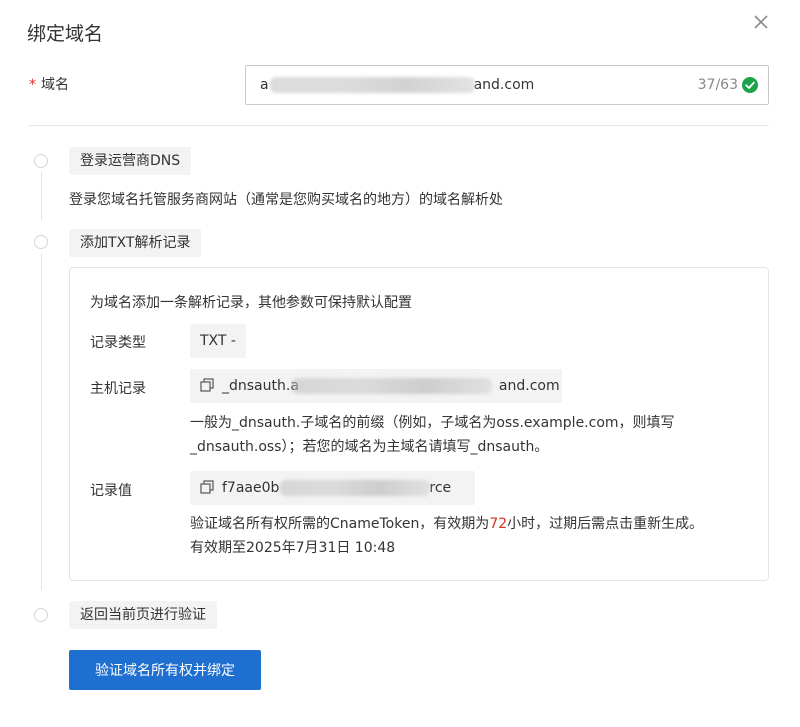 Image resolution: width=800 pixels, height=727 pixels. I want to click on step-1-desc: 登录您域名托管服务商网站（通常是您购买域名的地方）的域名解析处, so click(286, 200).